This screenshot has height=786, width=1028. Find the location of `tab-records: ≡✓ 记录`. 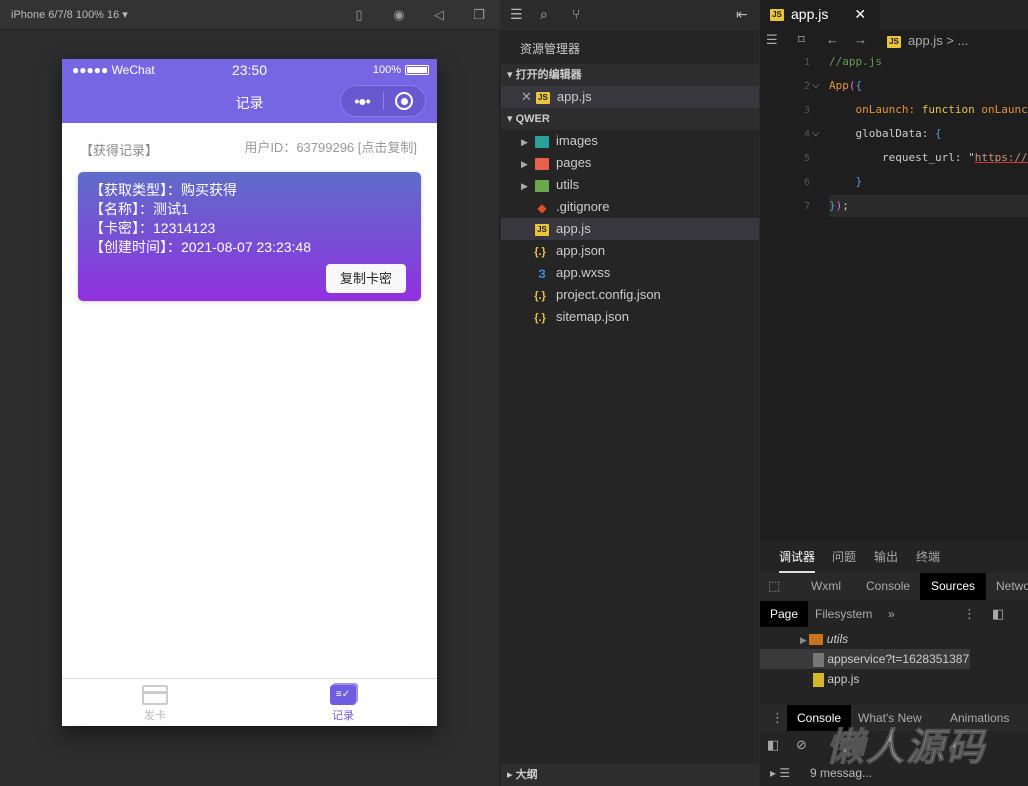

tab-records: ≡✓ 记录 is located at coordinates (343, 704).